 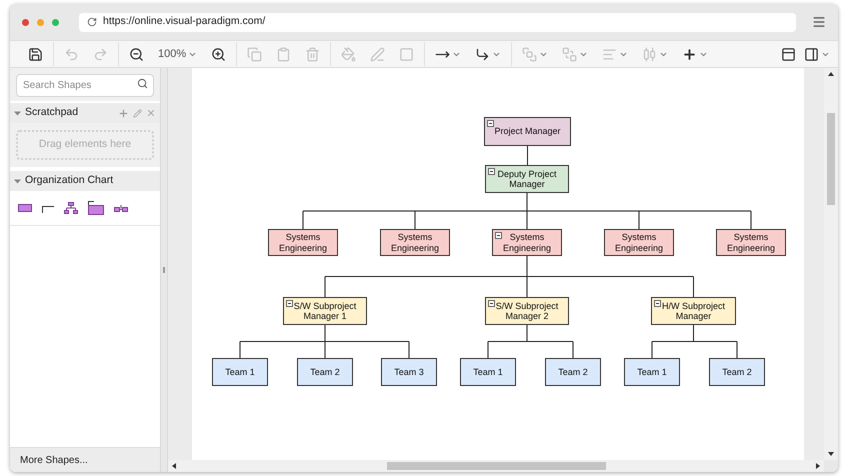 What do you see at coordinates (71, 208) in the screenshot?
I see `org-tree-icon` at bounding box center [71, 208].